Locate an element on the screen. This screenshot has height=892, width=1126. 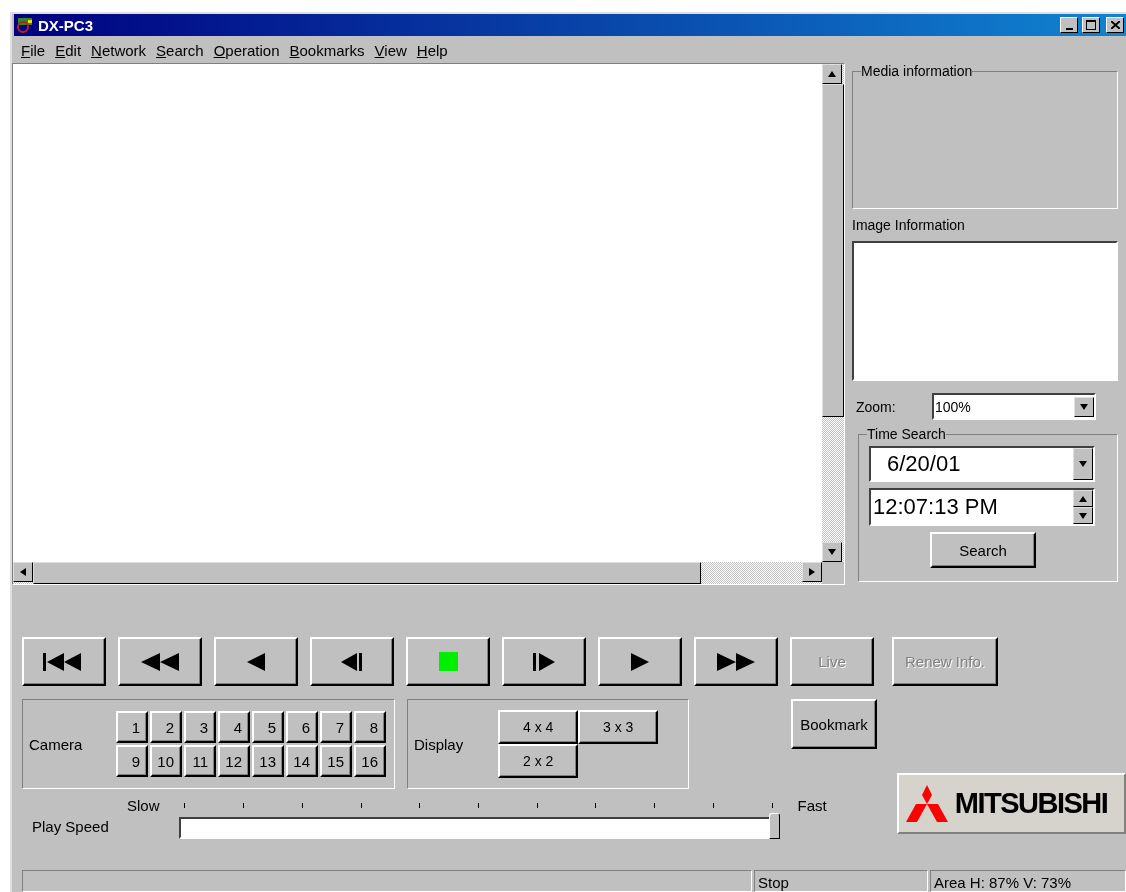
three-diamonds-icon is located at coordinates (926, 803).